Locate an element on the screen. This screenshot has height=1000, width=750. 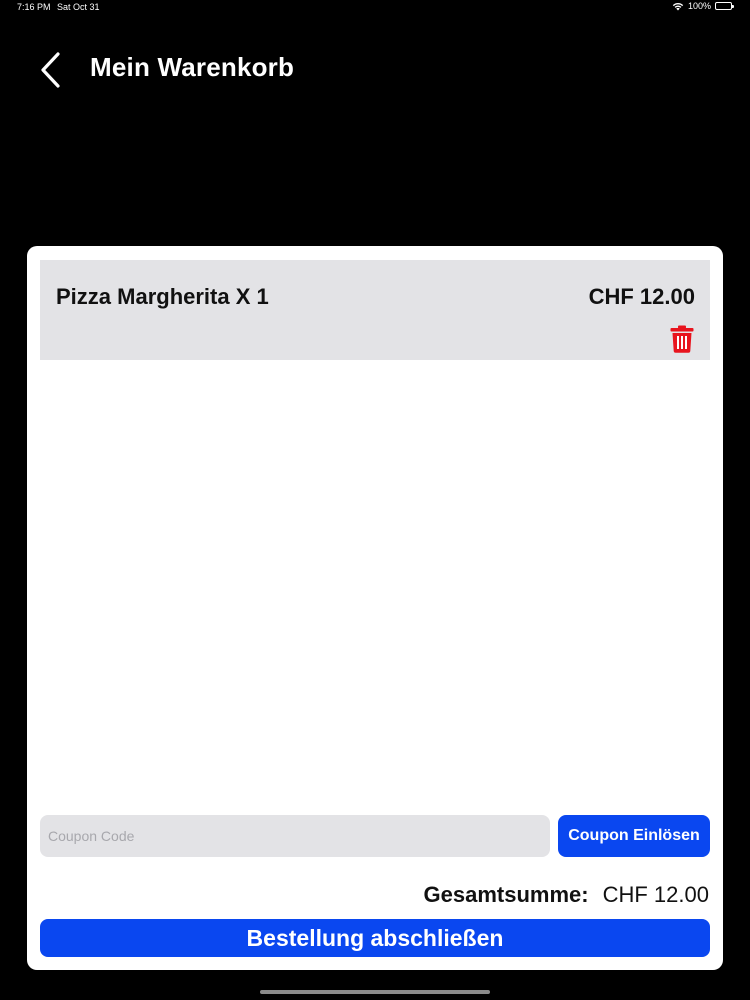
total-row: Gesamtsumme: CHF 12.00 is located at coordinates (566, 895).